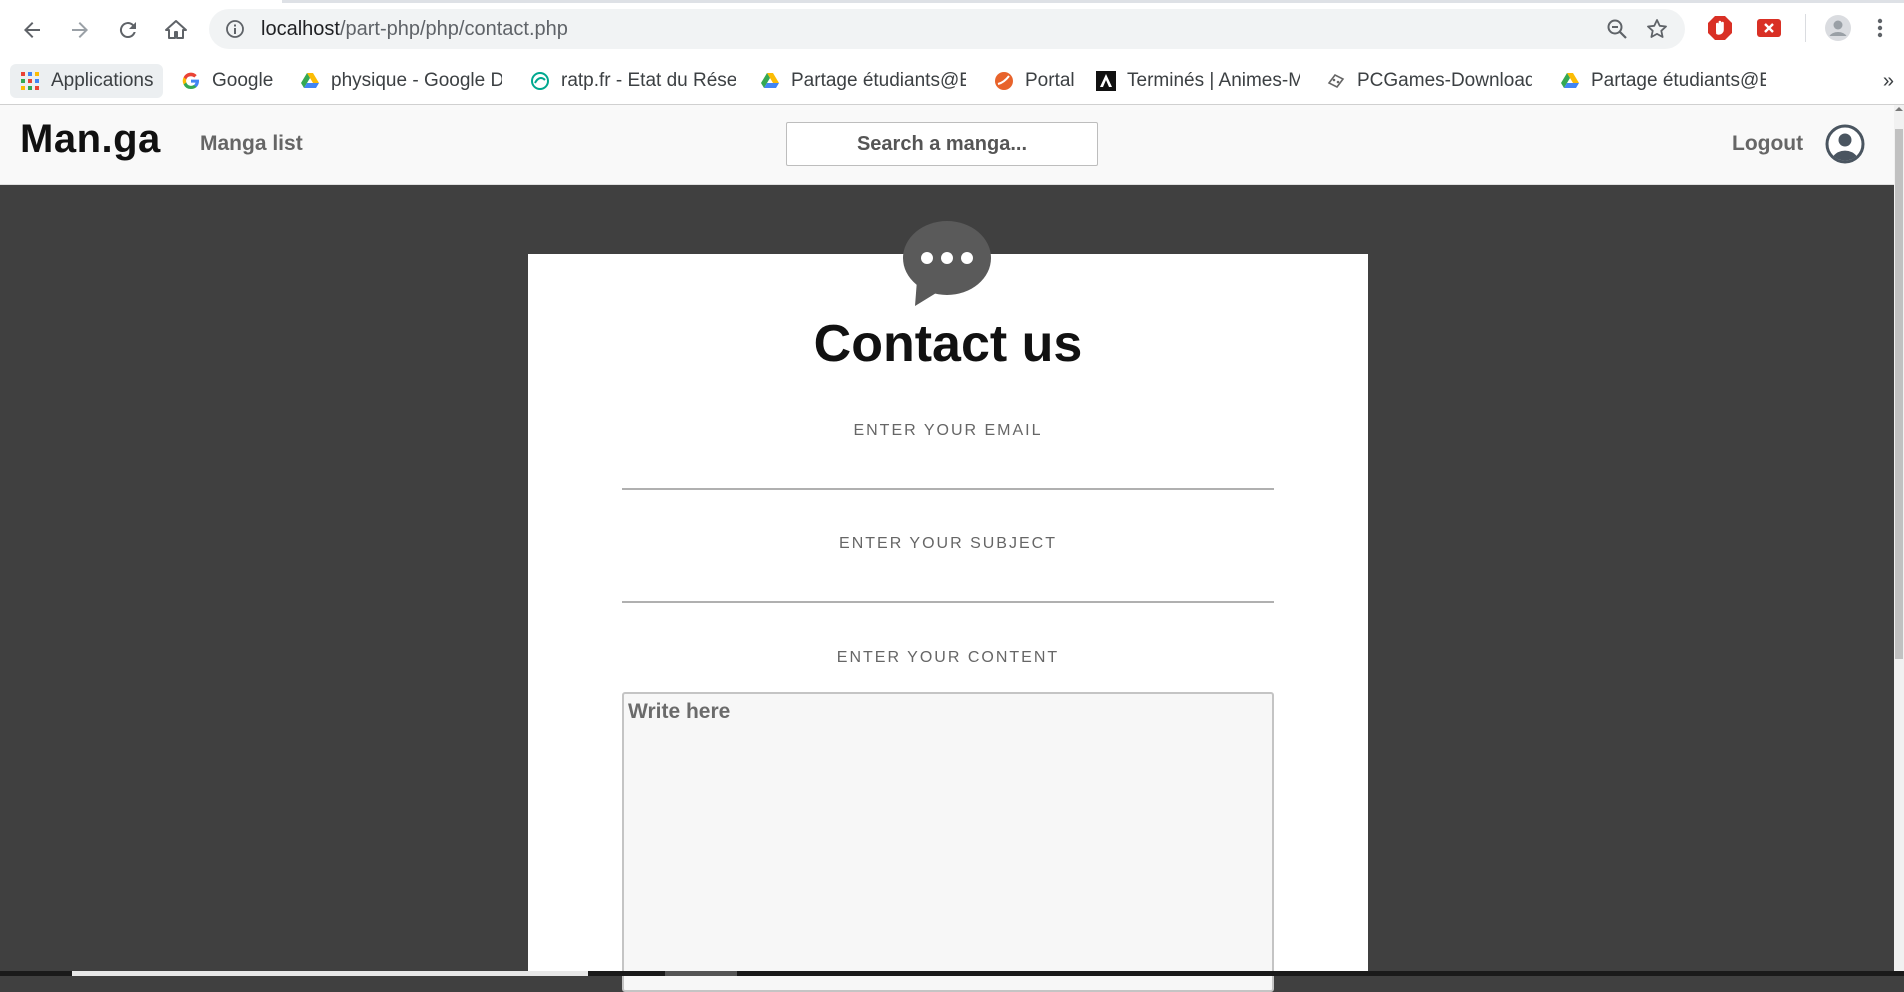  What do you see at coordinates (948, 585) in the screenshot?
I see `subject-field` at bounding box center [948, 585].